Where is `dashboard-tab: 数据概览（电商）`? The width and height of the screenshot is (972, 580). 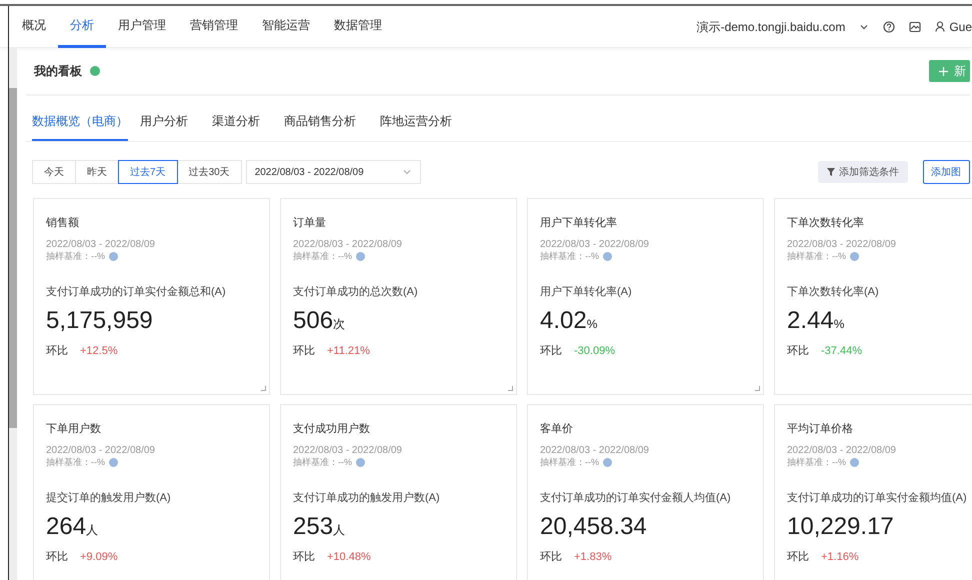
dashboard-tab: 数据概览（电商） is located at coordinates (80, 122).